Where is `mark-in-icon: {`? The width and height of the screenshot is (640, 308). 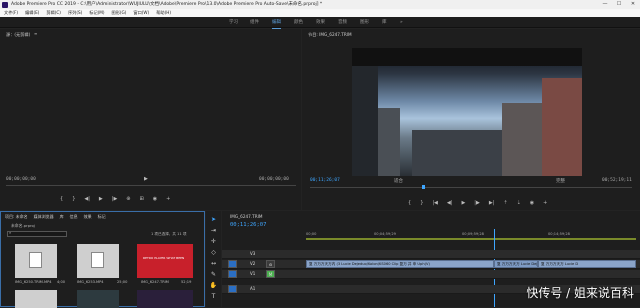 mark-in-icon: { is located at coordinates (61, 199).